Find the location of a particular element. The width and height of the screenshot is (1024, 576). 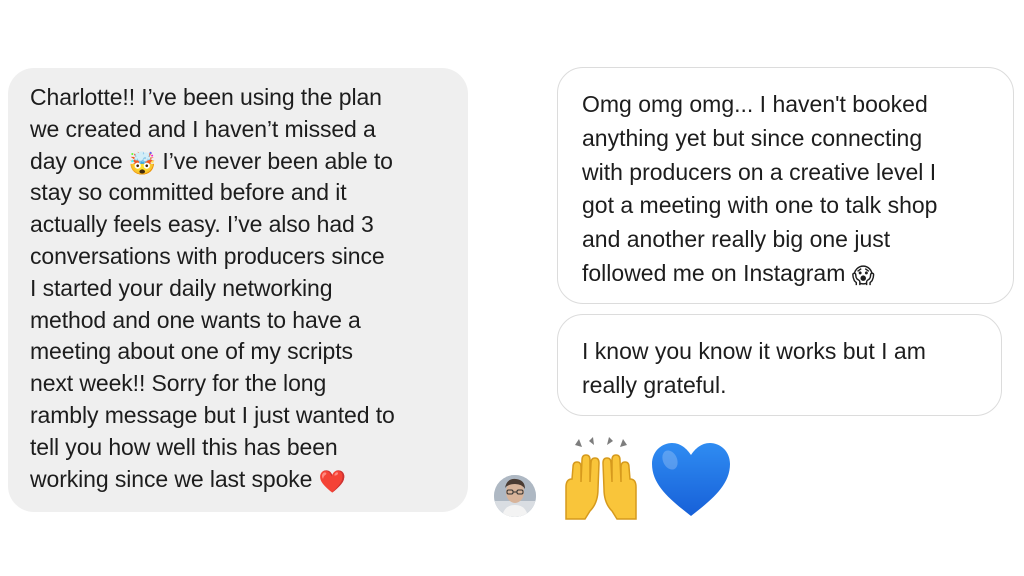

mind-blown-emoji-icon: 🤯 is located at coordinates (142, 164).